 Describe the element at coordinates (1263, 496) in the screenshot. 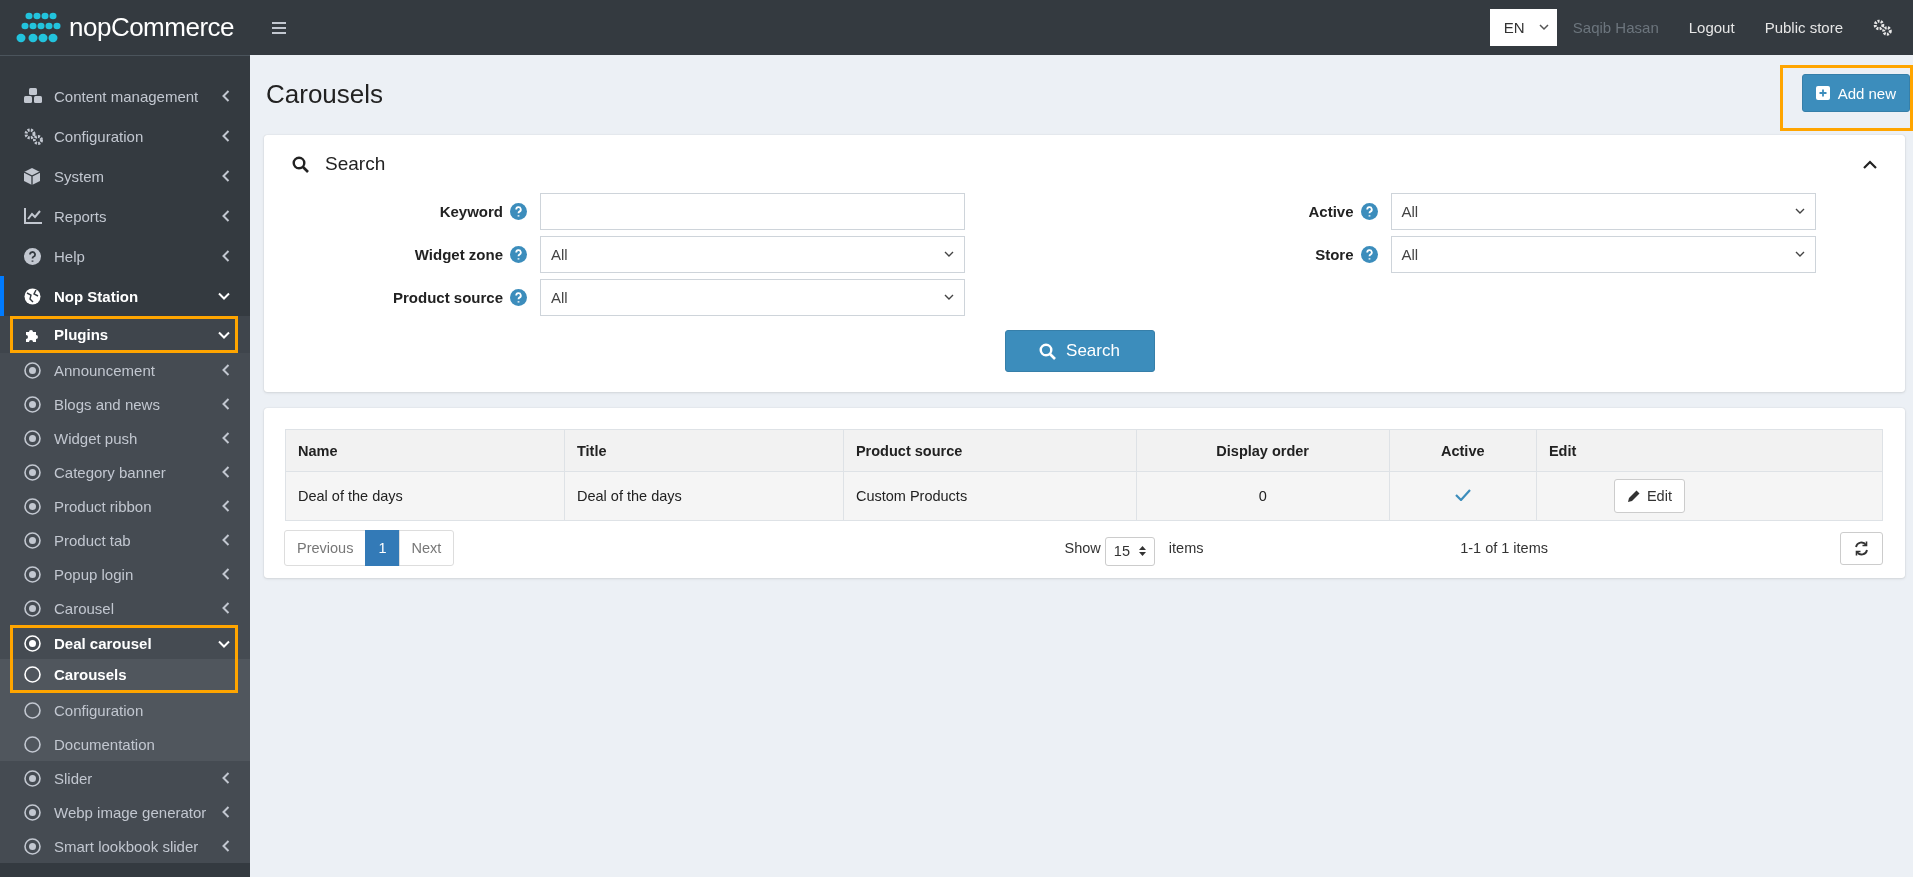

I see `table-cell: 0` at that location.